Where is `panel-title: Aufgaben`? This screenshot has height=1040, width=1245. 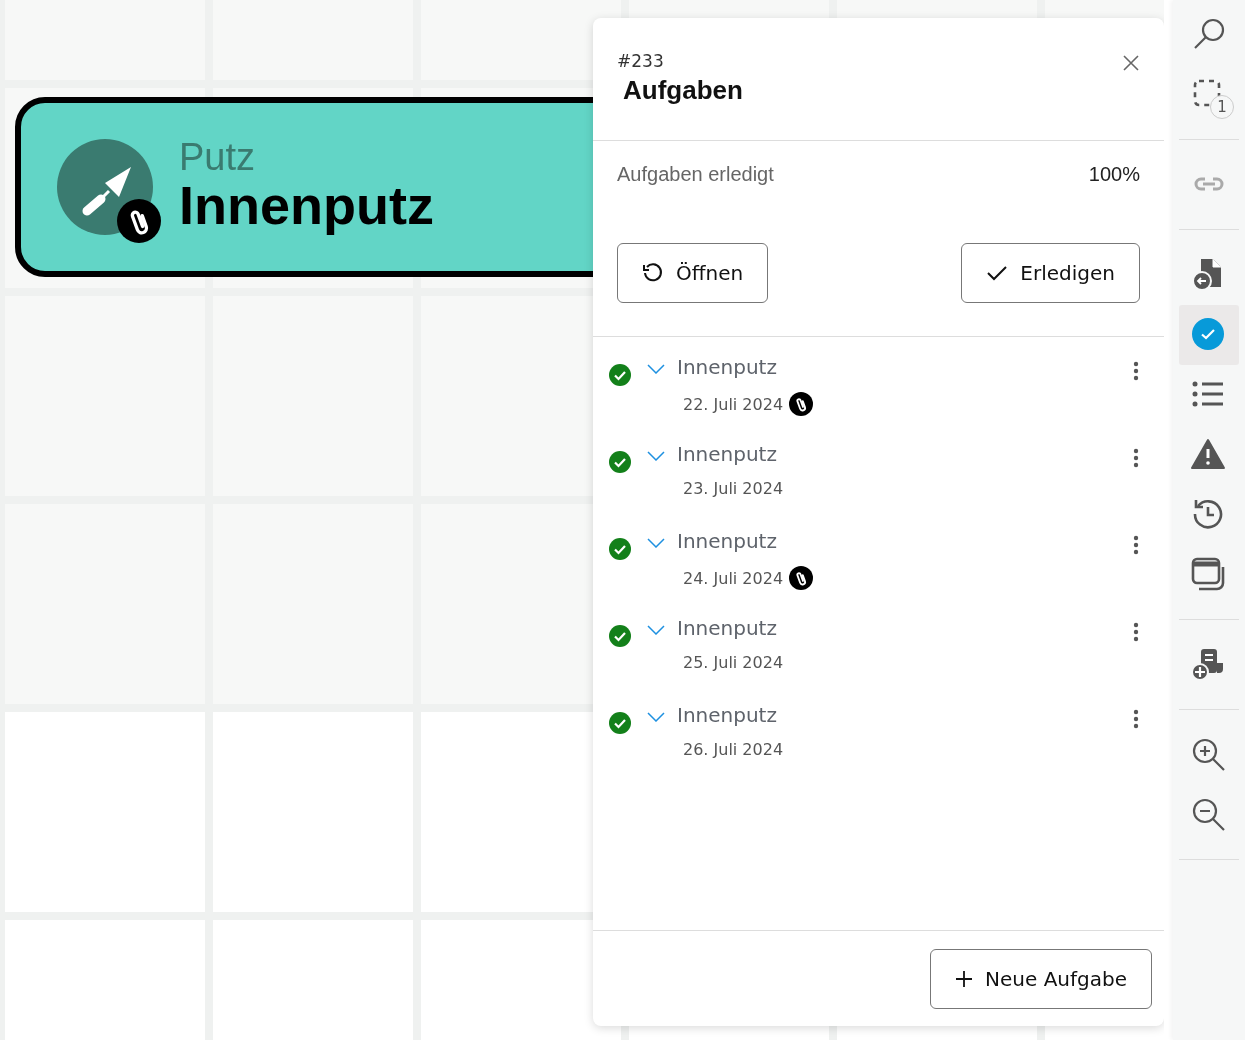
panel-title: Aufgaben is located at coordinates (683, 90).